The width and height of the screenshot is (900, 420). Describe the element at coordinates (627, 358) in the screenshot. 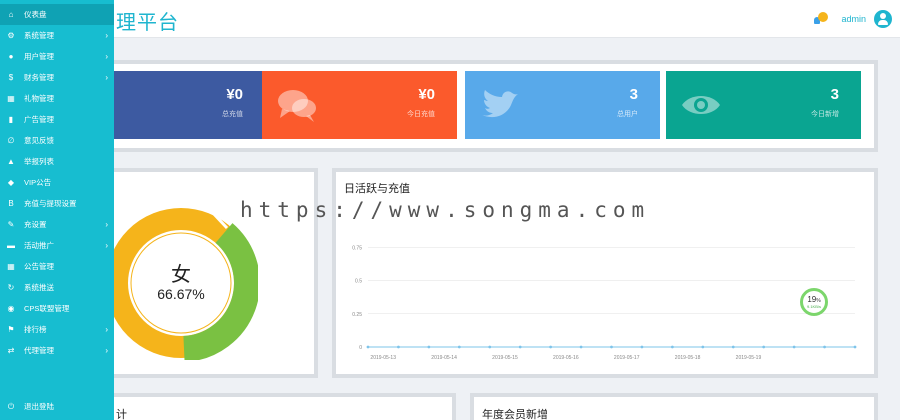

I see `x-tick-label: 2019-05-17` at that location.